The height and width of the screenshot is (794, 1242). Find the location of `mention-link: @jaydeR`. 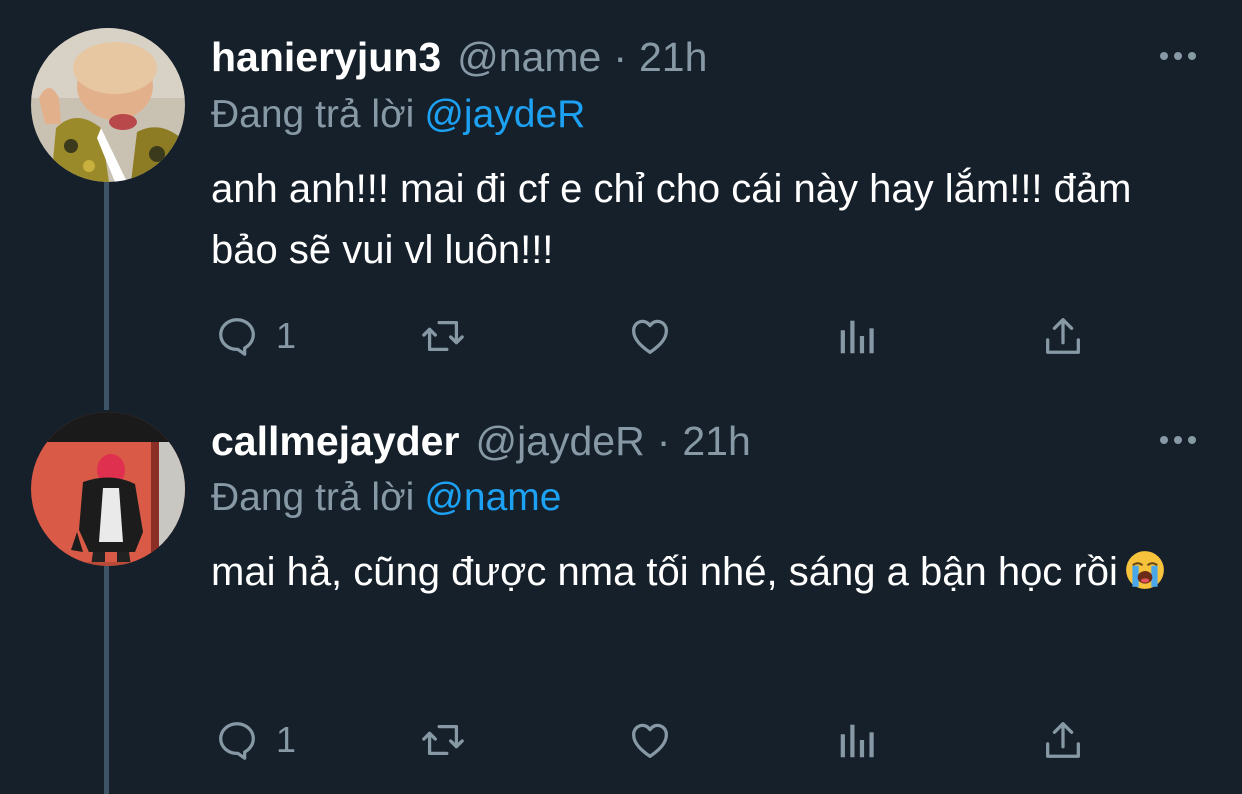

mention-link: @jaydeR is located at coordinates (504, 114).